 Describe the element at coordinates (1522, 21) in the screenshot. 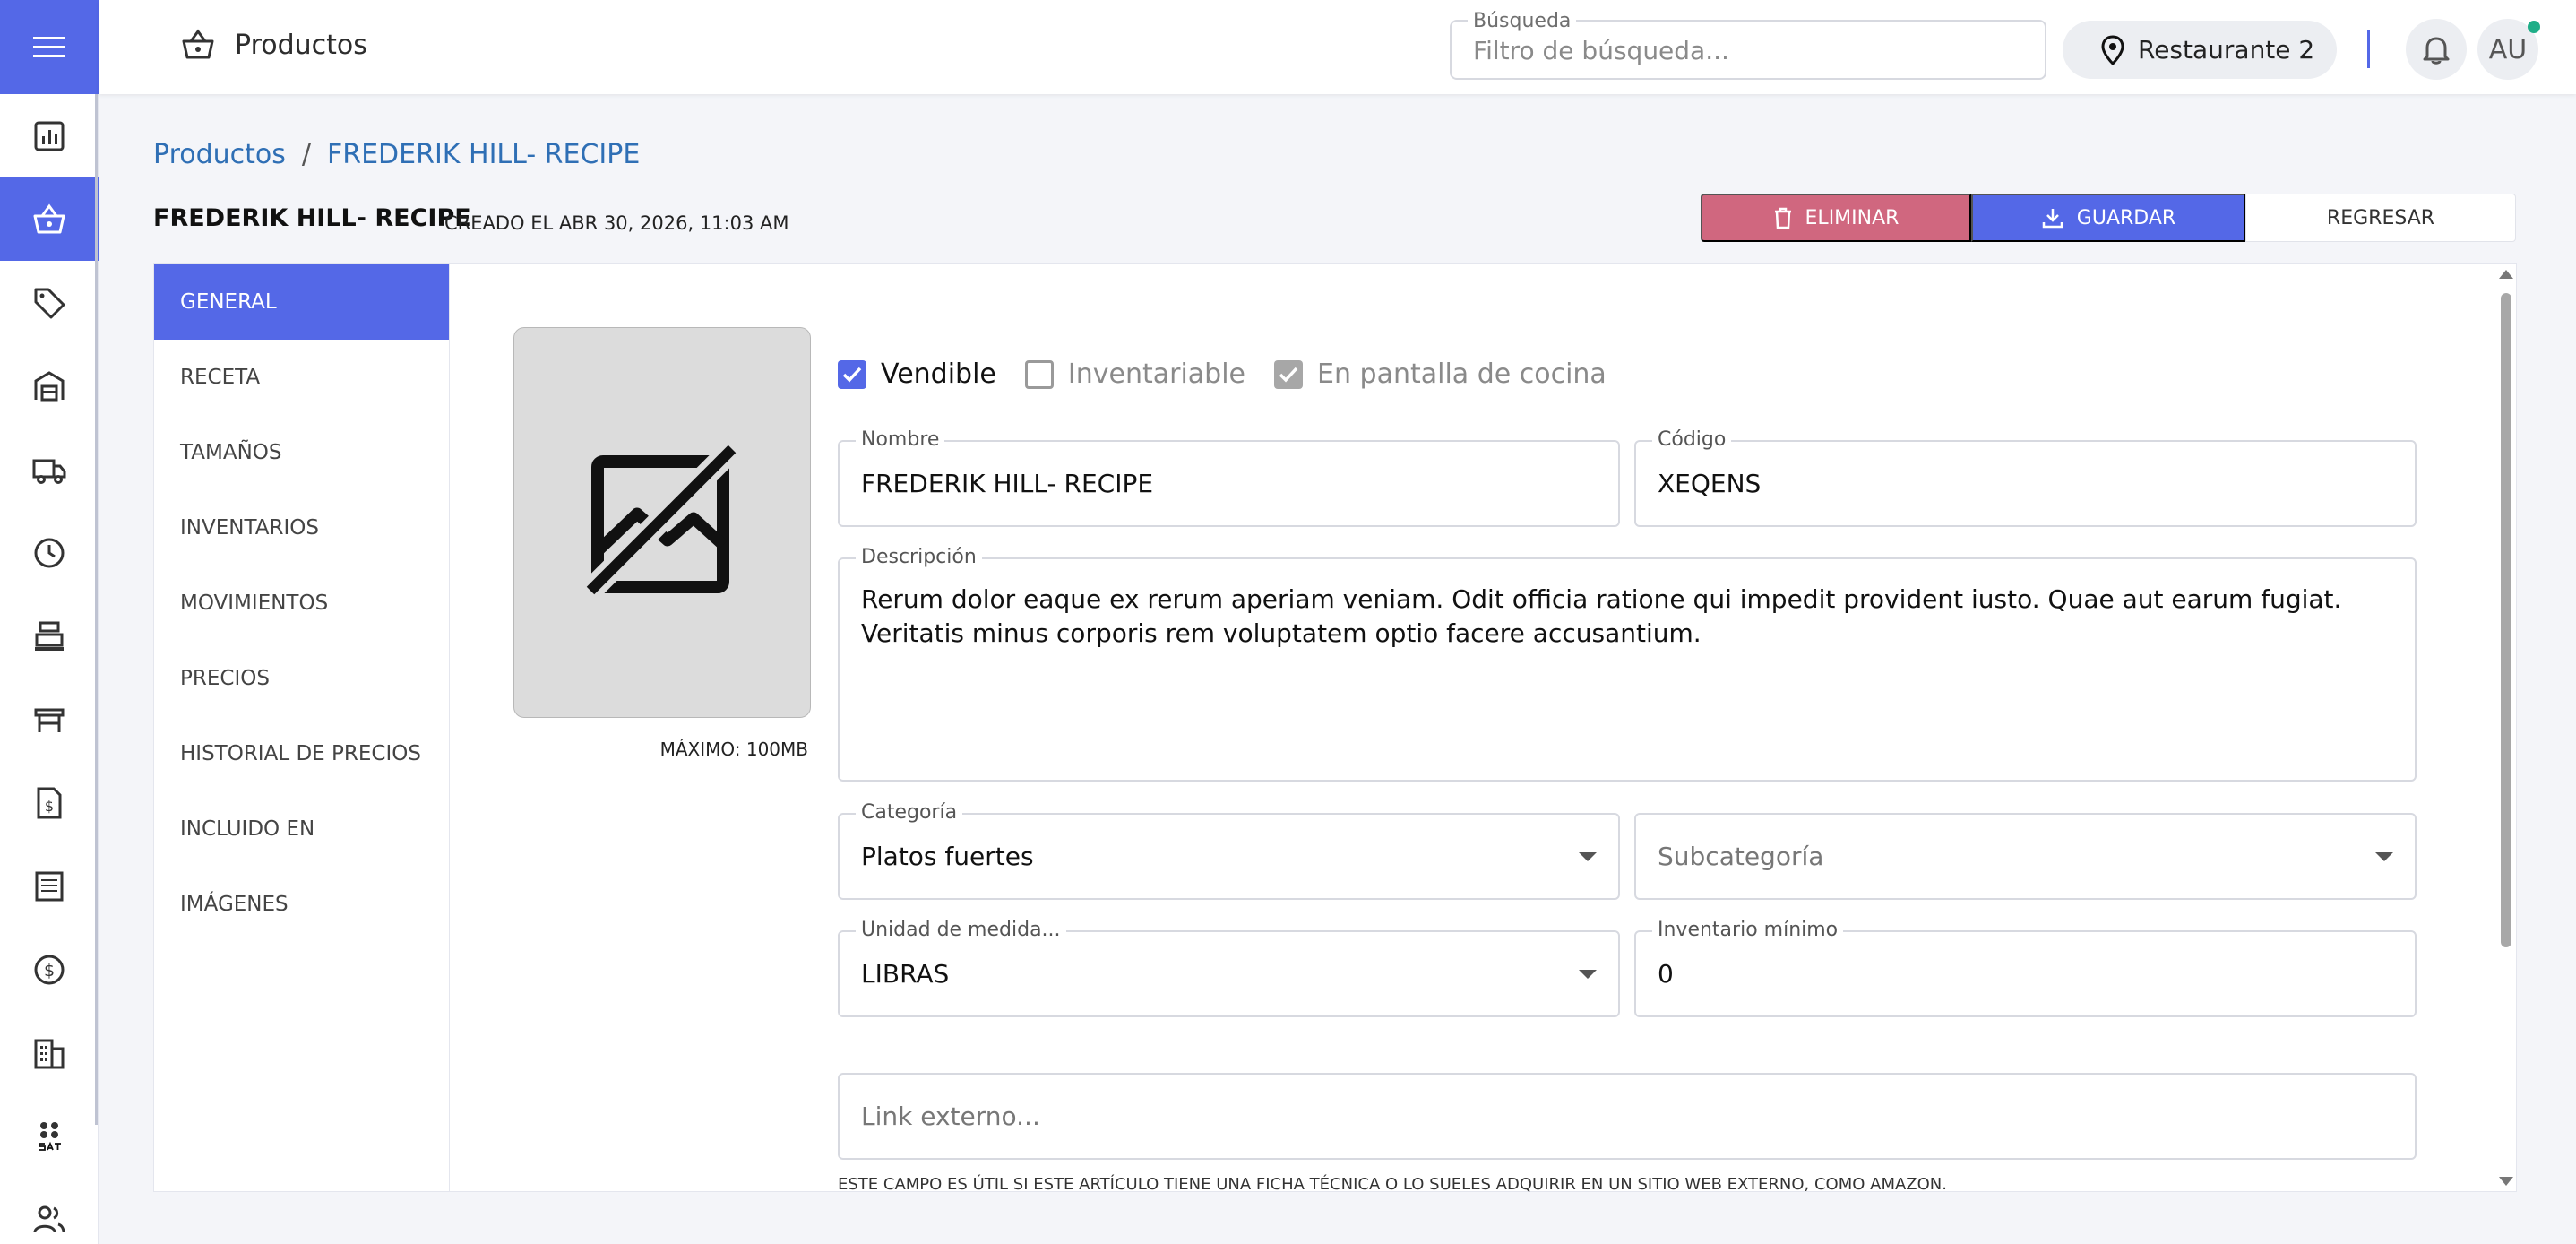

I see `search-legend: Búsqueda` at that location.